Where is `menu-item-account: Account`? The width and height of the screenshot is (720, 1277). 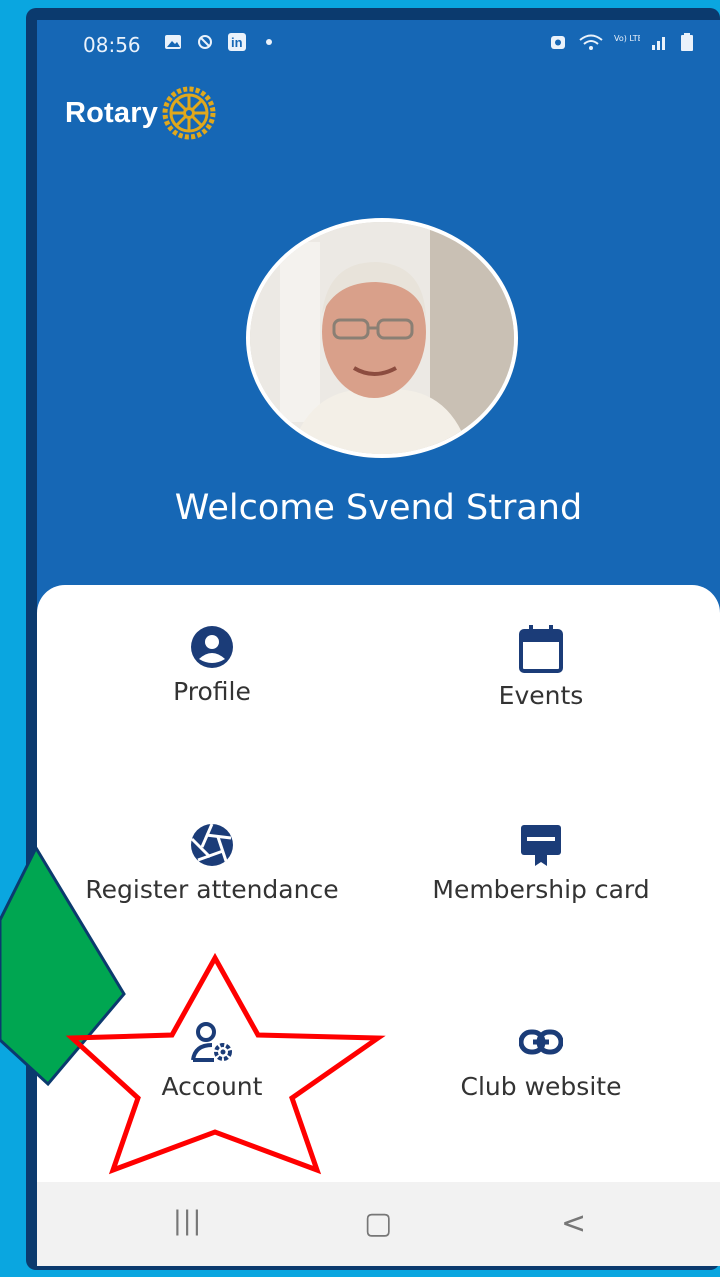
menu-item-account: Account is located at coordinates (212, 1090).